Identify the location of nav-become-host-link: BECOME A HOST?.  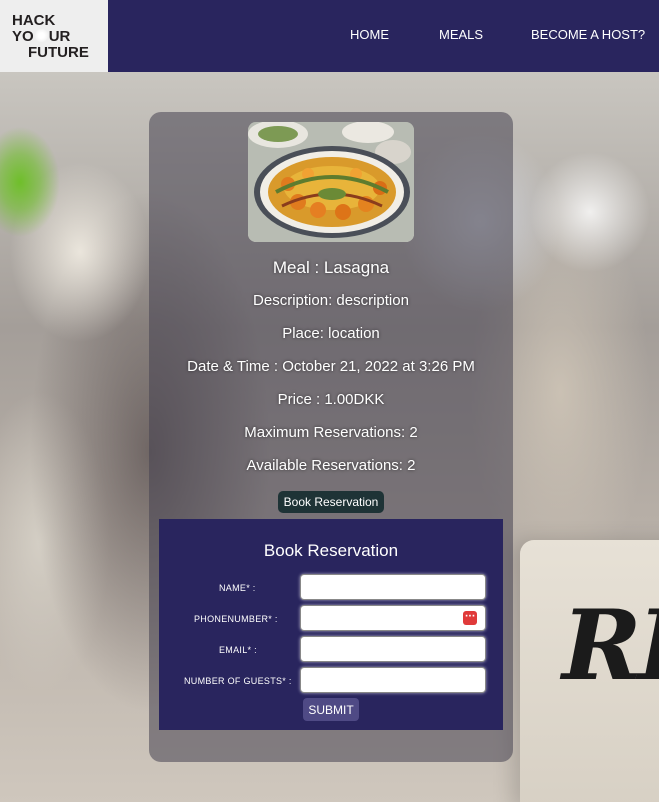
(588, 34).